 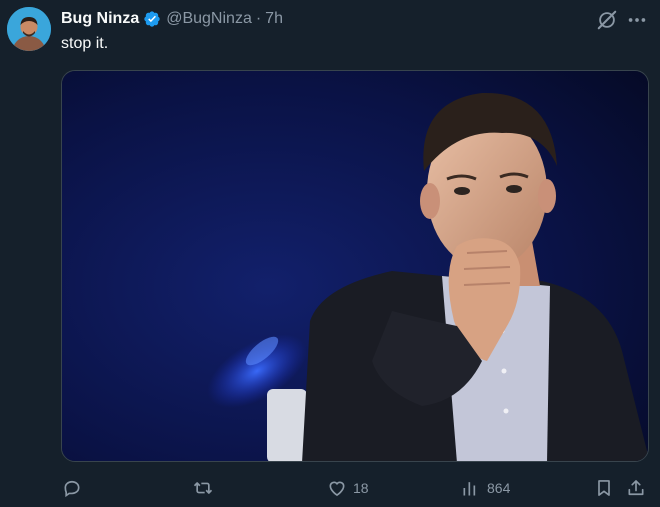 What do you see at coordinates (360, 19) in the screenshot?
I see `tweet-header: Bug Ninza @BugNinza · 7h` at bounding box center [360, 19].